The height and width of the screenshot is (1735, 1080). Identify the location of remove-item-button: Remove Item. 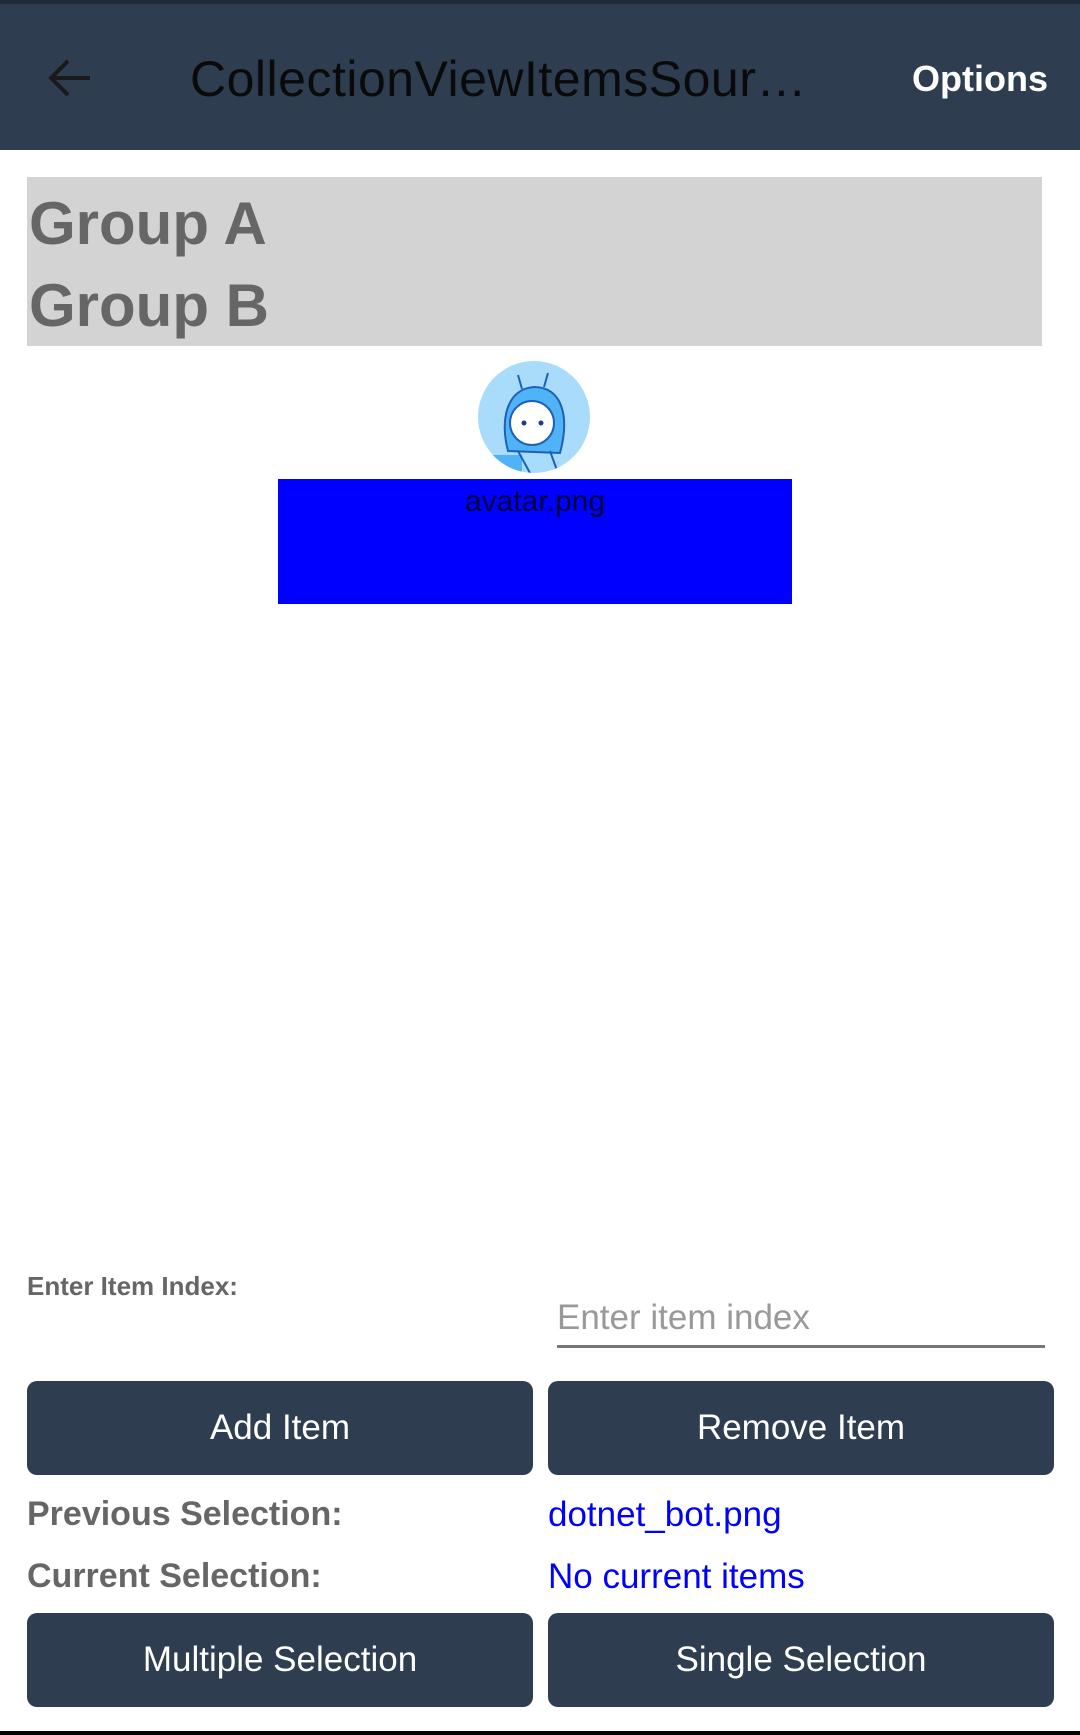
(801, 1428).